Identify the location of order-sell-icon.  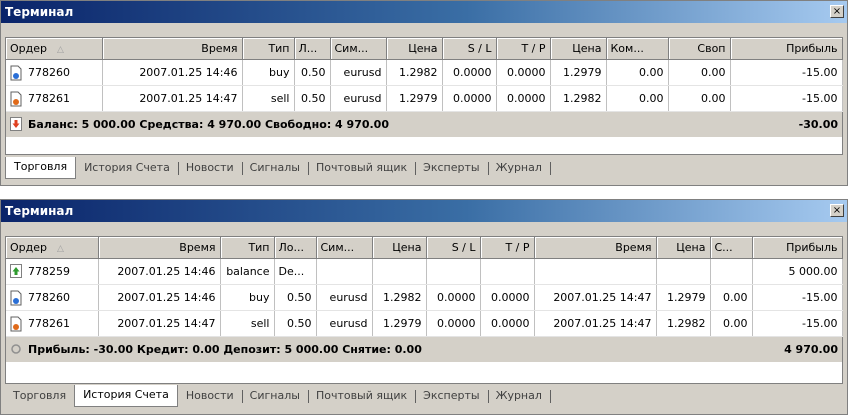
(16, 324).